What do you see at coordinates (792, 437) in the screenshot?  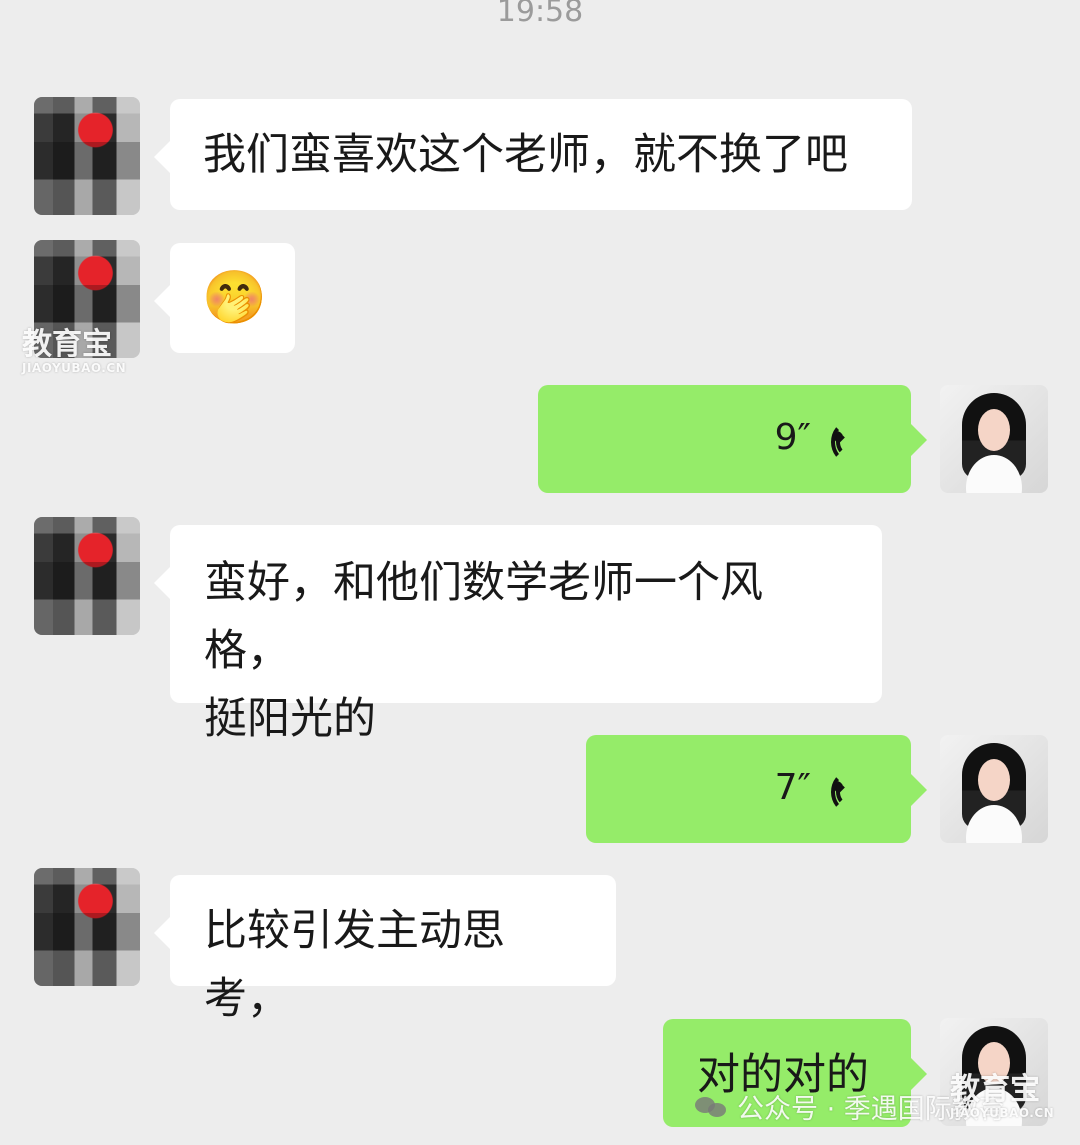 I see `voice-duration: 9″` at bounding box center [792, 437].